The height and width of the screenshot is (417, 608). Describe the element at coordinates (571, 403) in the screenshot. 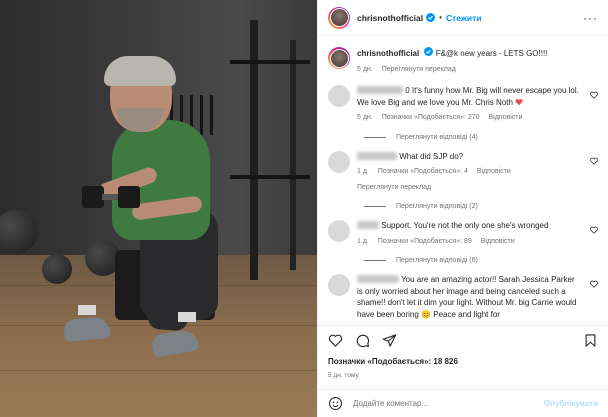

I see `publish-button: Опублікувати` at that location.